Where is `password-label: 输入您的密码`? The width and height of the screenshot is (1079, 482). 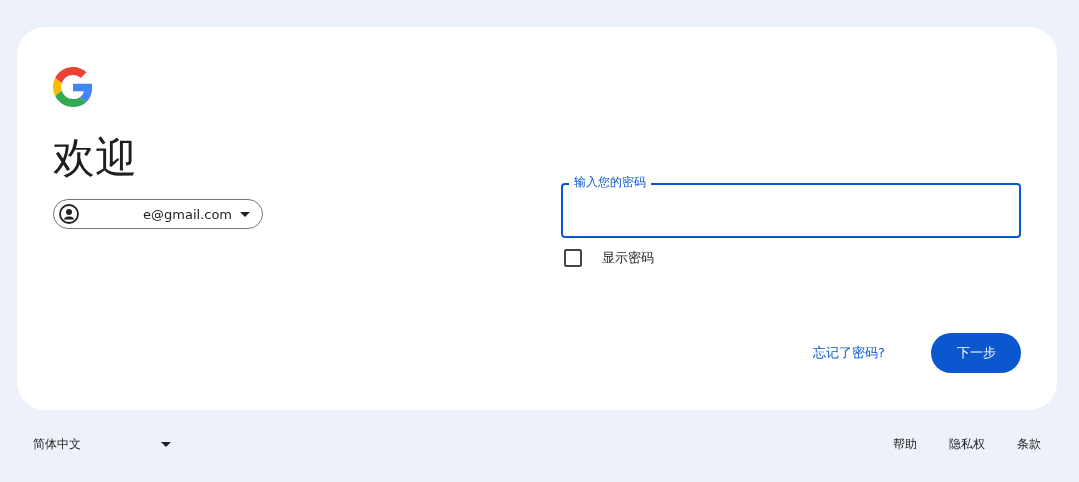 password-label: 输入您的密码 is located at coordinates (610, 182).